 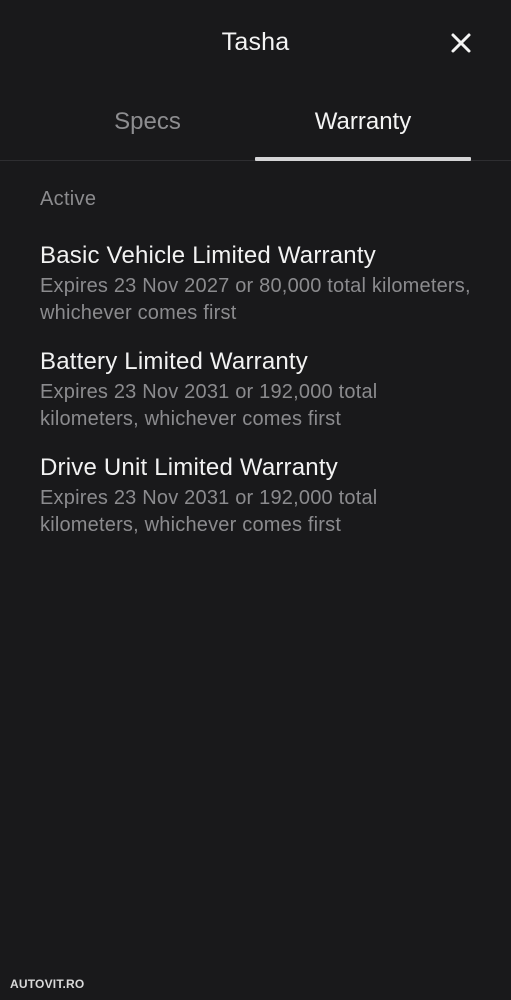 What do you see at coordinates (68, 199) in the screenshot?
I see `section-label-active: Active` at bounding box center [68, 199].